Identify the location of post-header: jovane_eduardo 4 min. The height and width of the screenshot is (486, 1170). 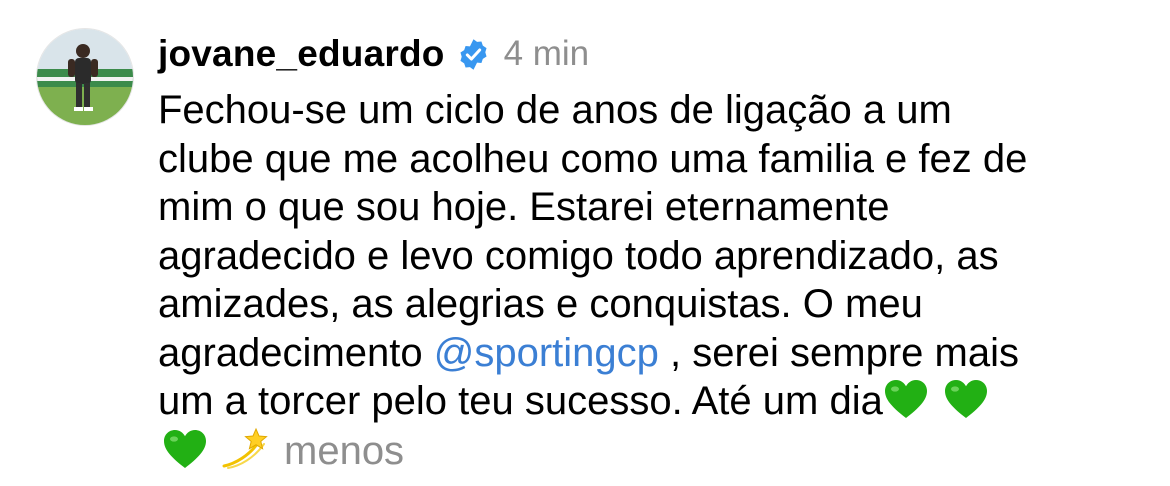
(373, 54).